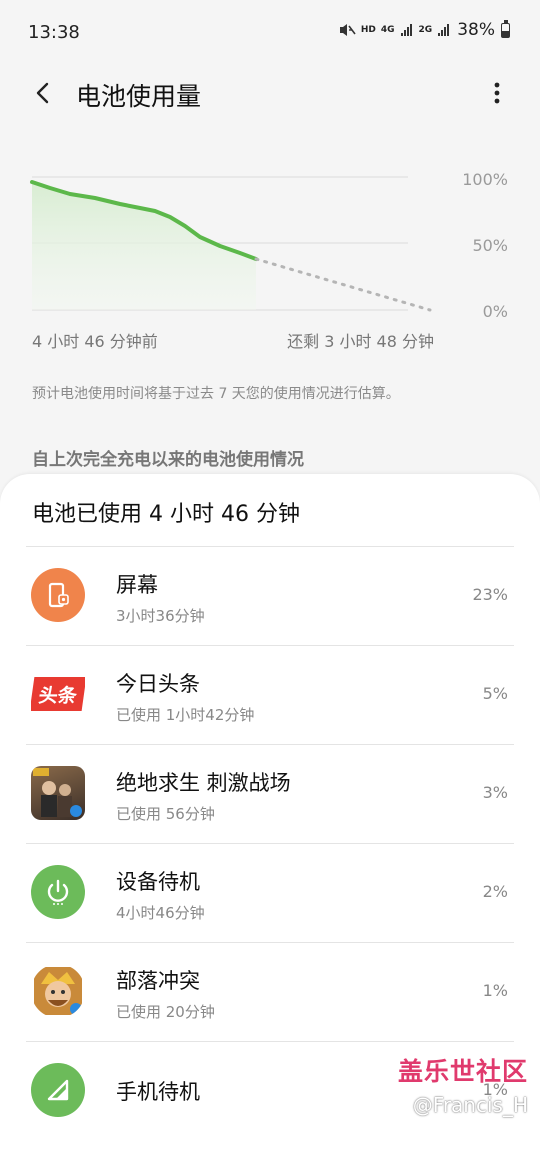 The width and height of the screenshot is (540, 1154). Describe the element at coordinates (185, 715) in the screenshot. I see `usage-item-duration: 已使用 1小时42分钟` at that location.